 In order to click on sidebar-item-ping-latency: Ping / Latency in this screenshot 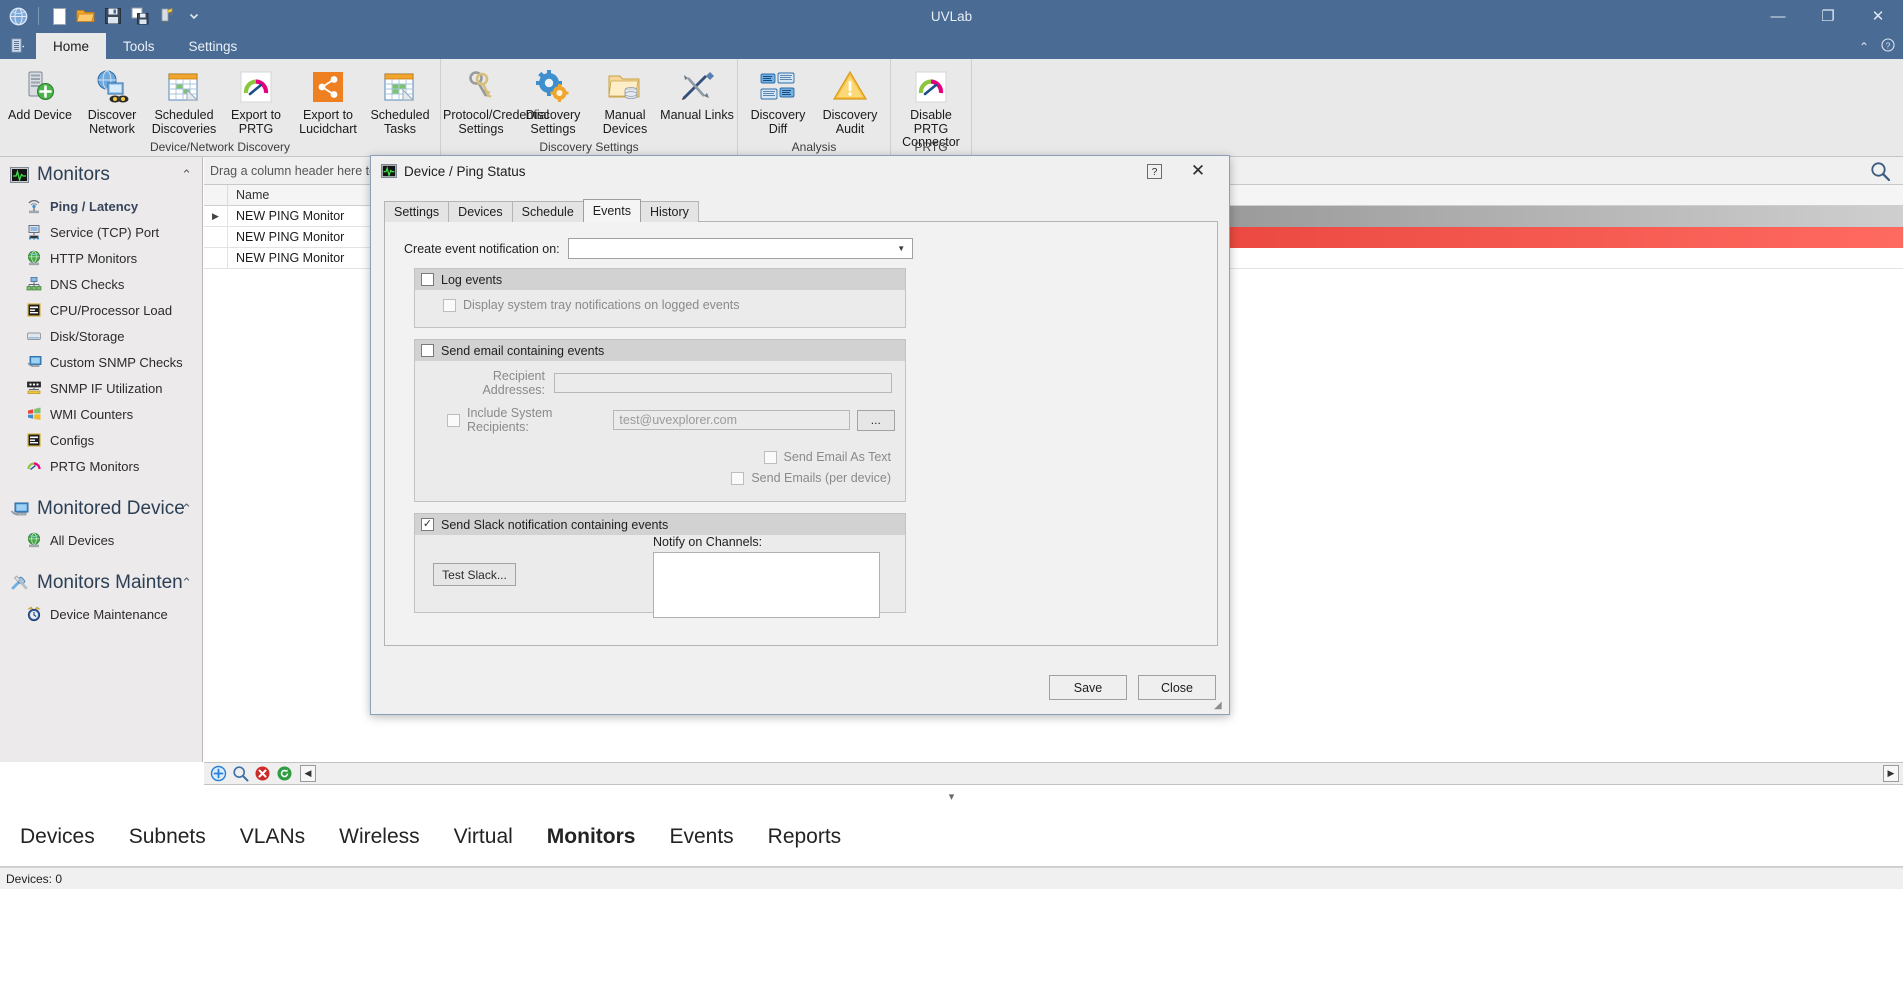, I will do `click(101, 206)`.